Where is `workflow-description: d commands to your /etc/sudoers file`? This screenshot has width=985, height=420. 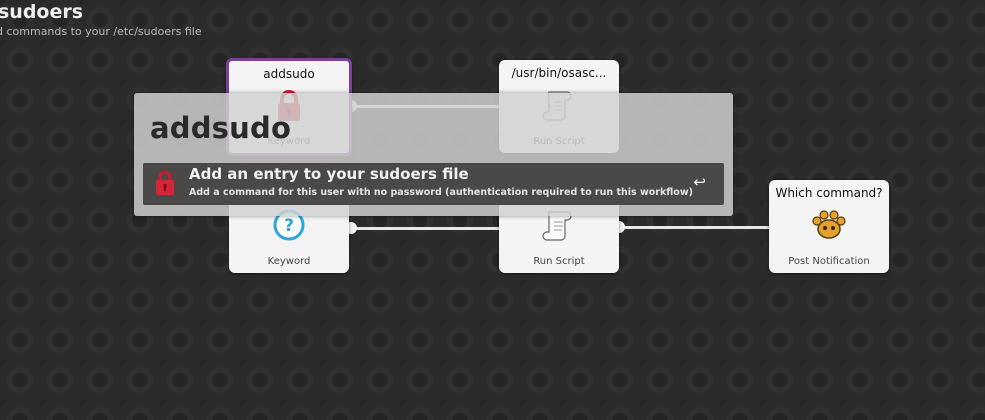
workflow-description: d commands to your /etc/sudoers file is located at coordinates (101, 31).